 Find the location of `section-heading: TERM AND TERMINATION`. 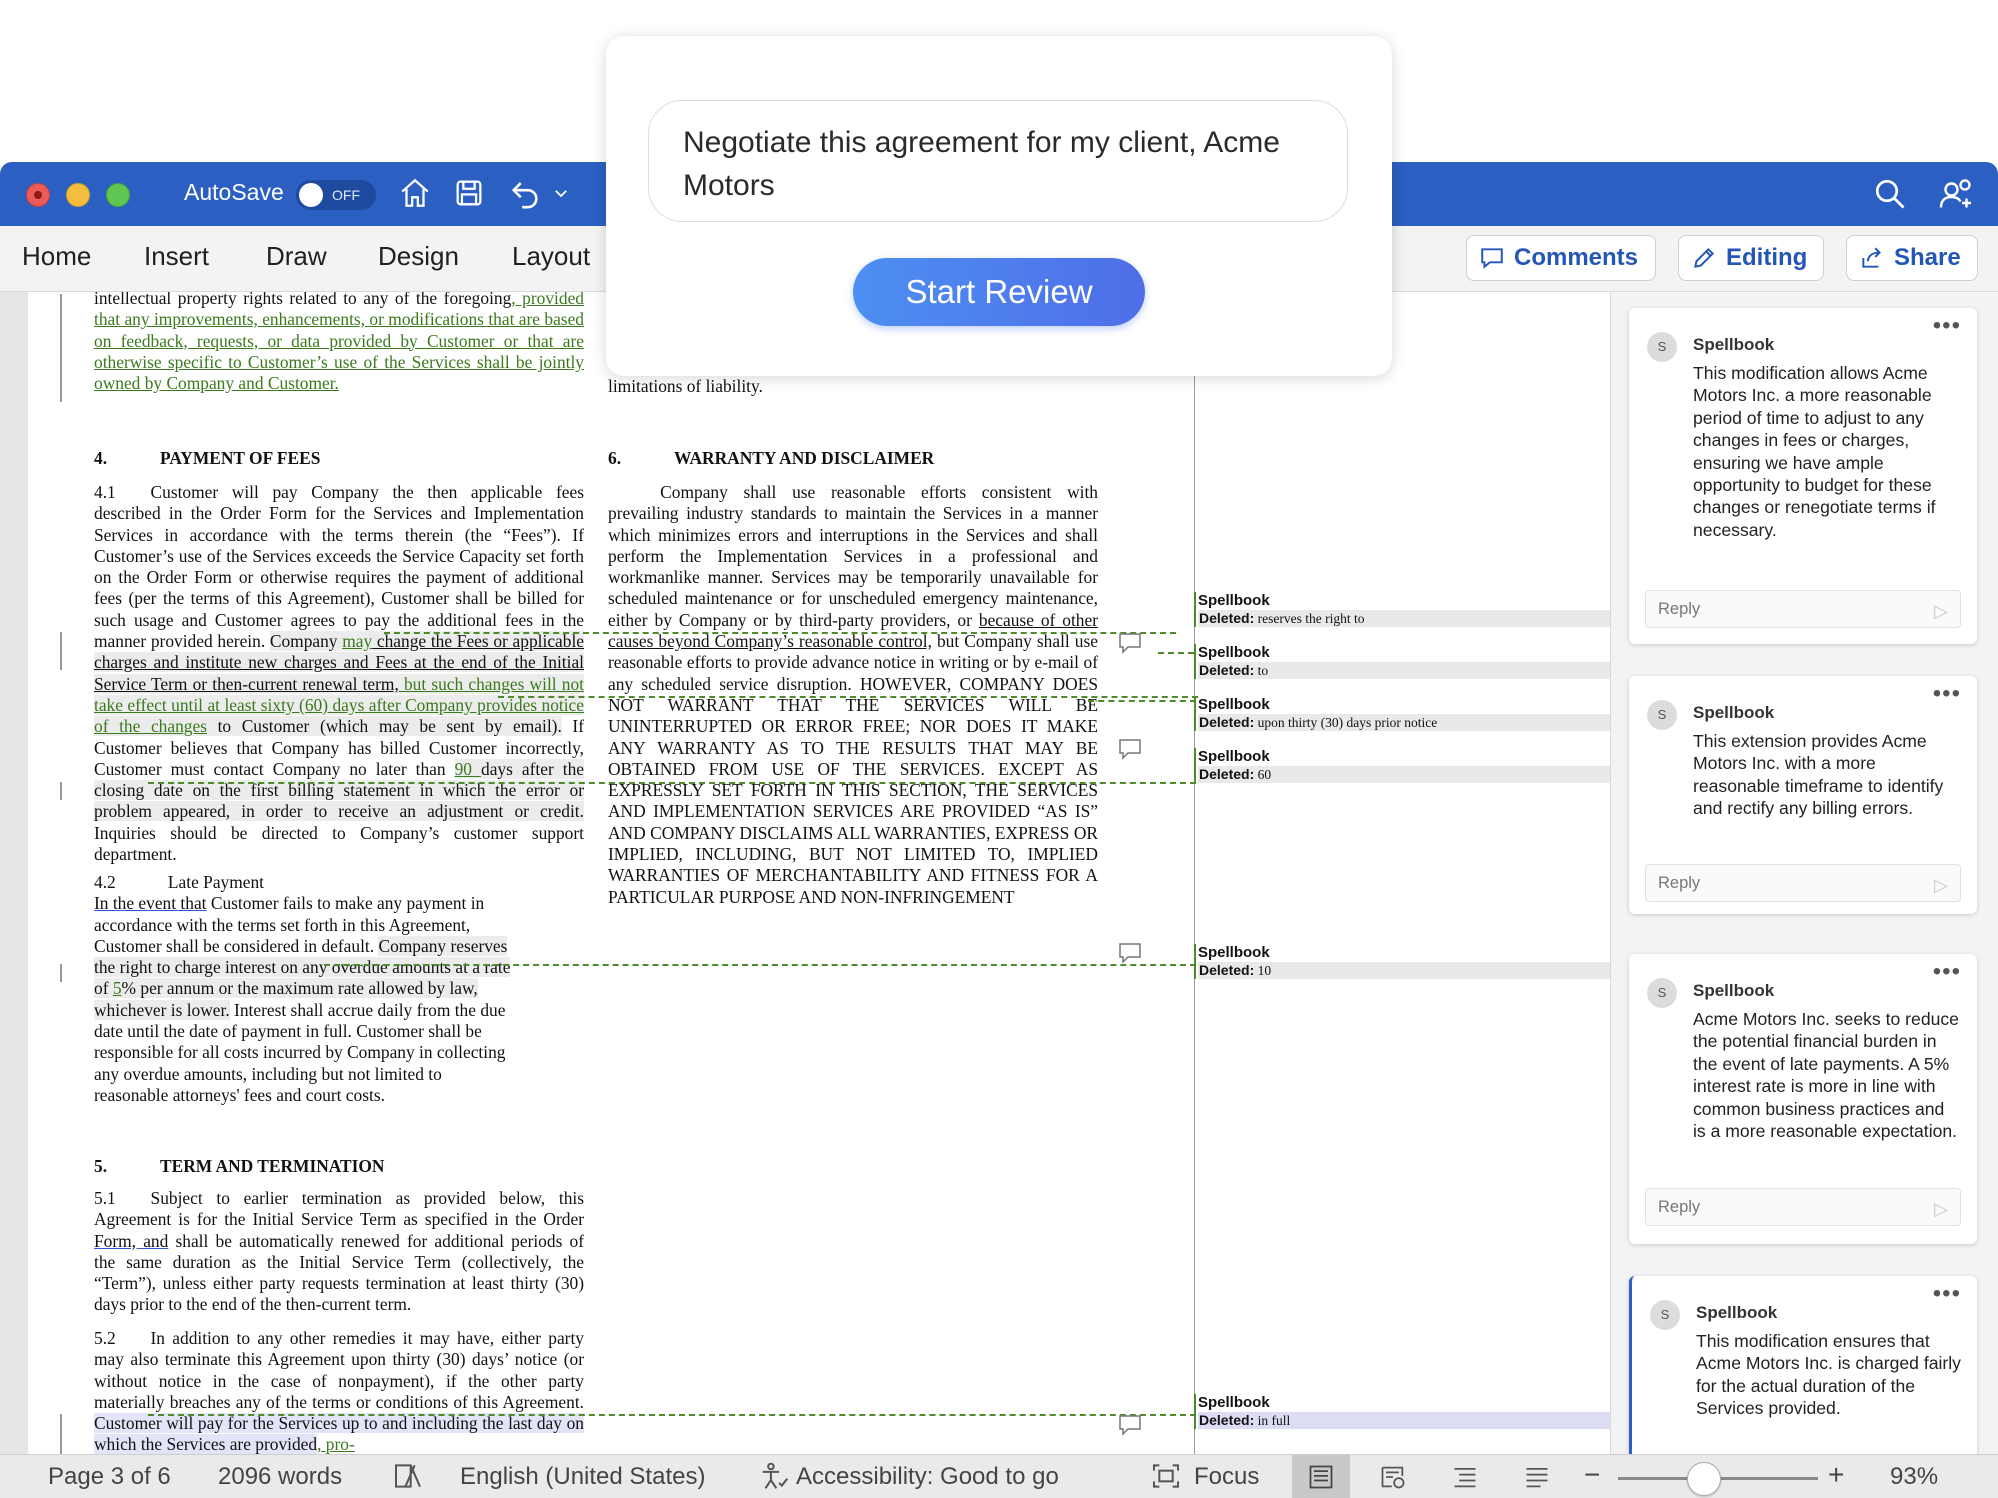

section-heading: TERM AND TERMINATION is located at coordinates (272, 1166).